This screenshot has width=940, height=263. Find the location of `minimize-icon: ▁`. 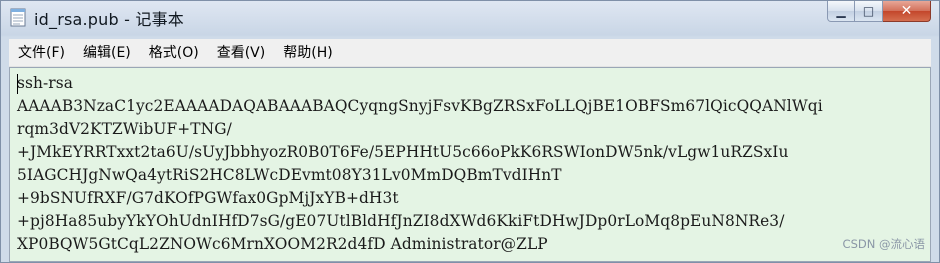

minimize-icon: ▁ is located at coordinates (841, 11).